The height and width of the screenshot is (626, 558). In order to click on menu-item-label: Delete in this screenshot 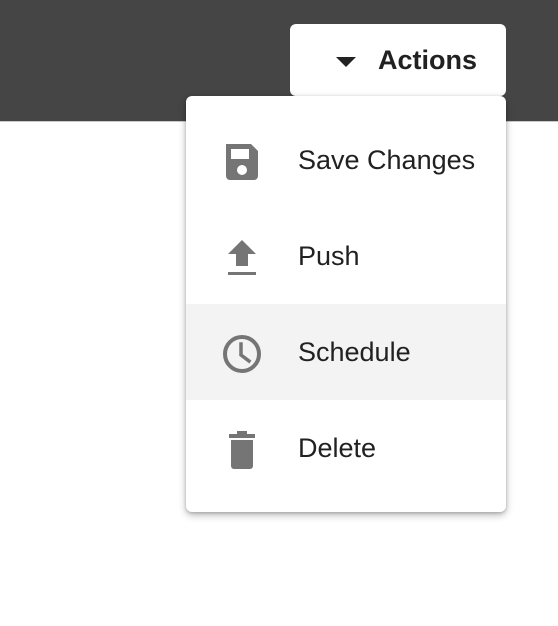, I will do `click(337, 448)`.